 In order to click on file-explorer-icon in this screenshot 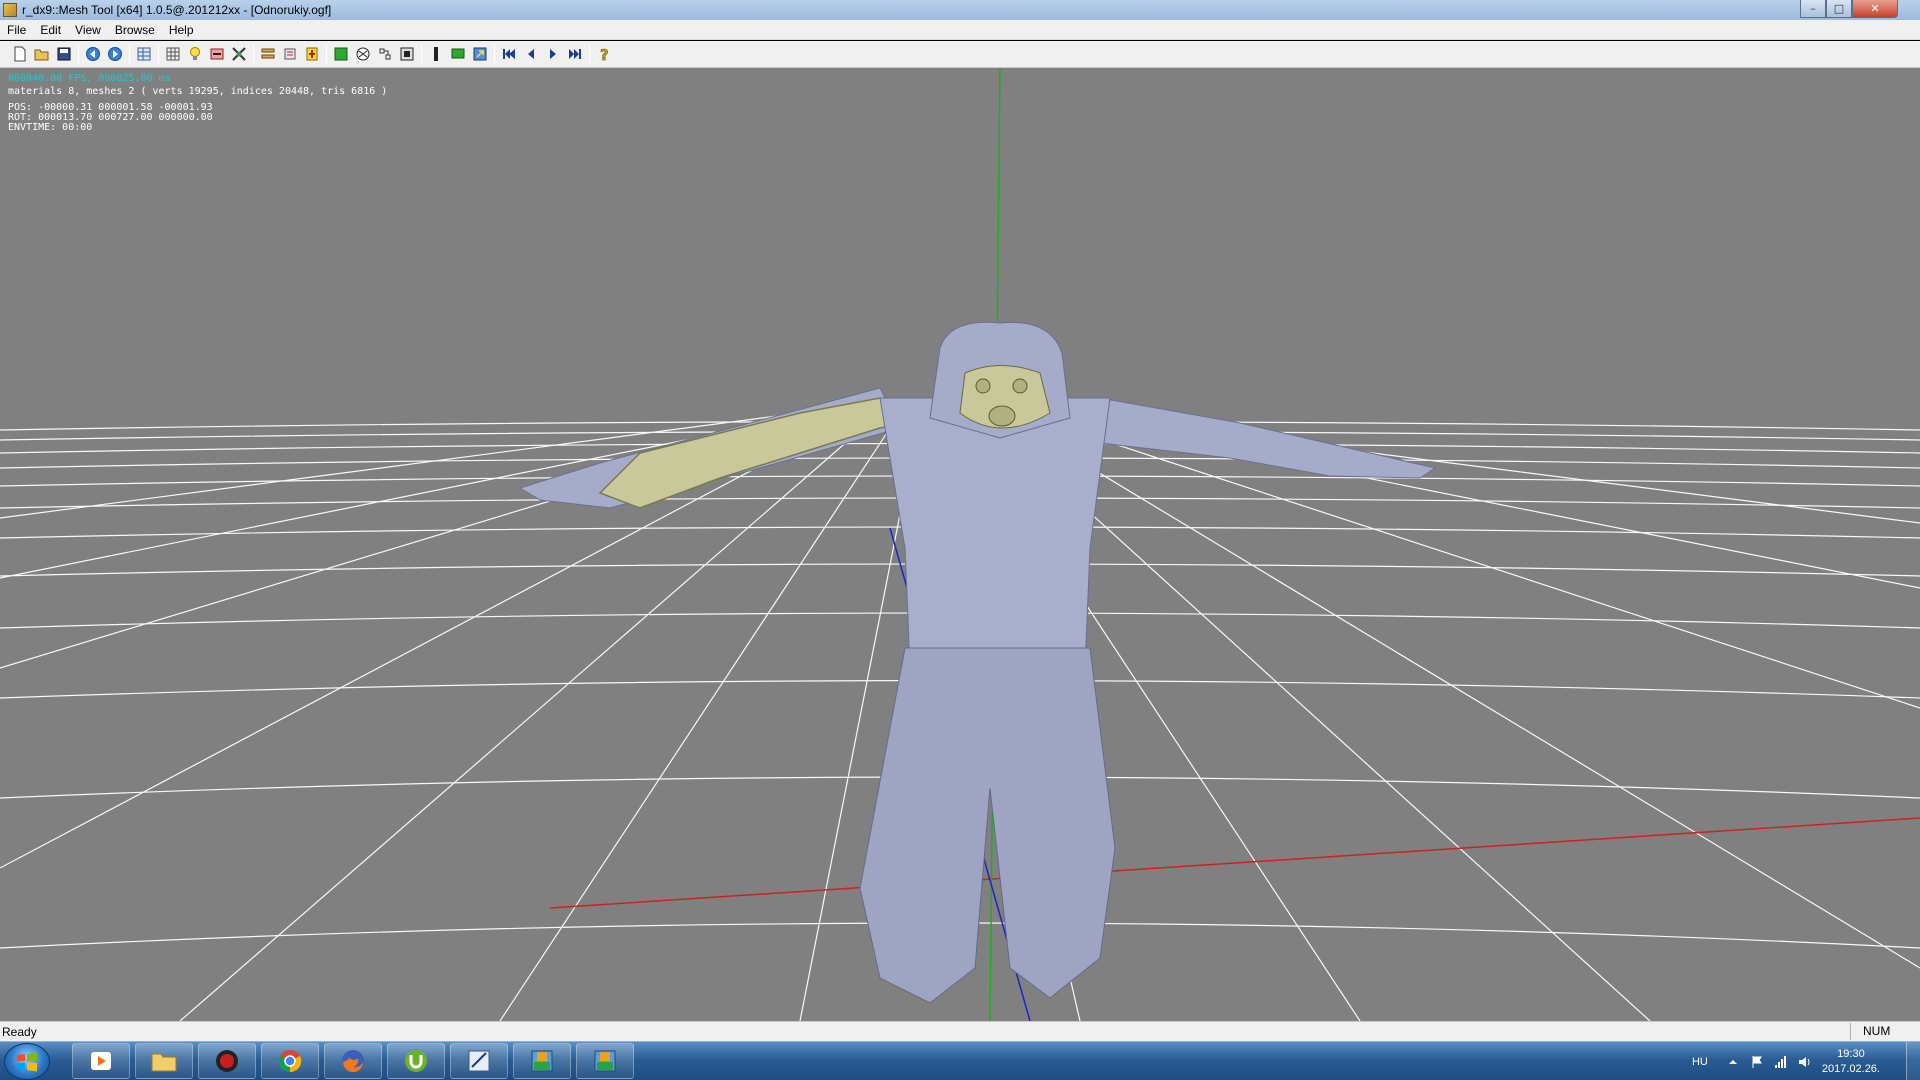, I will do `click(164, 1062)`.